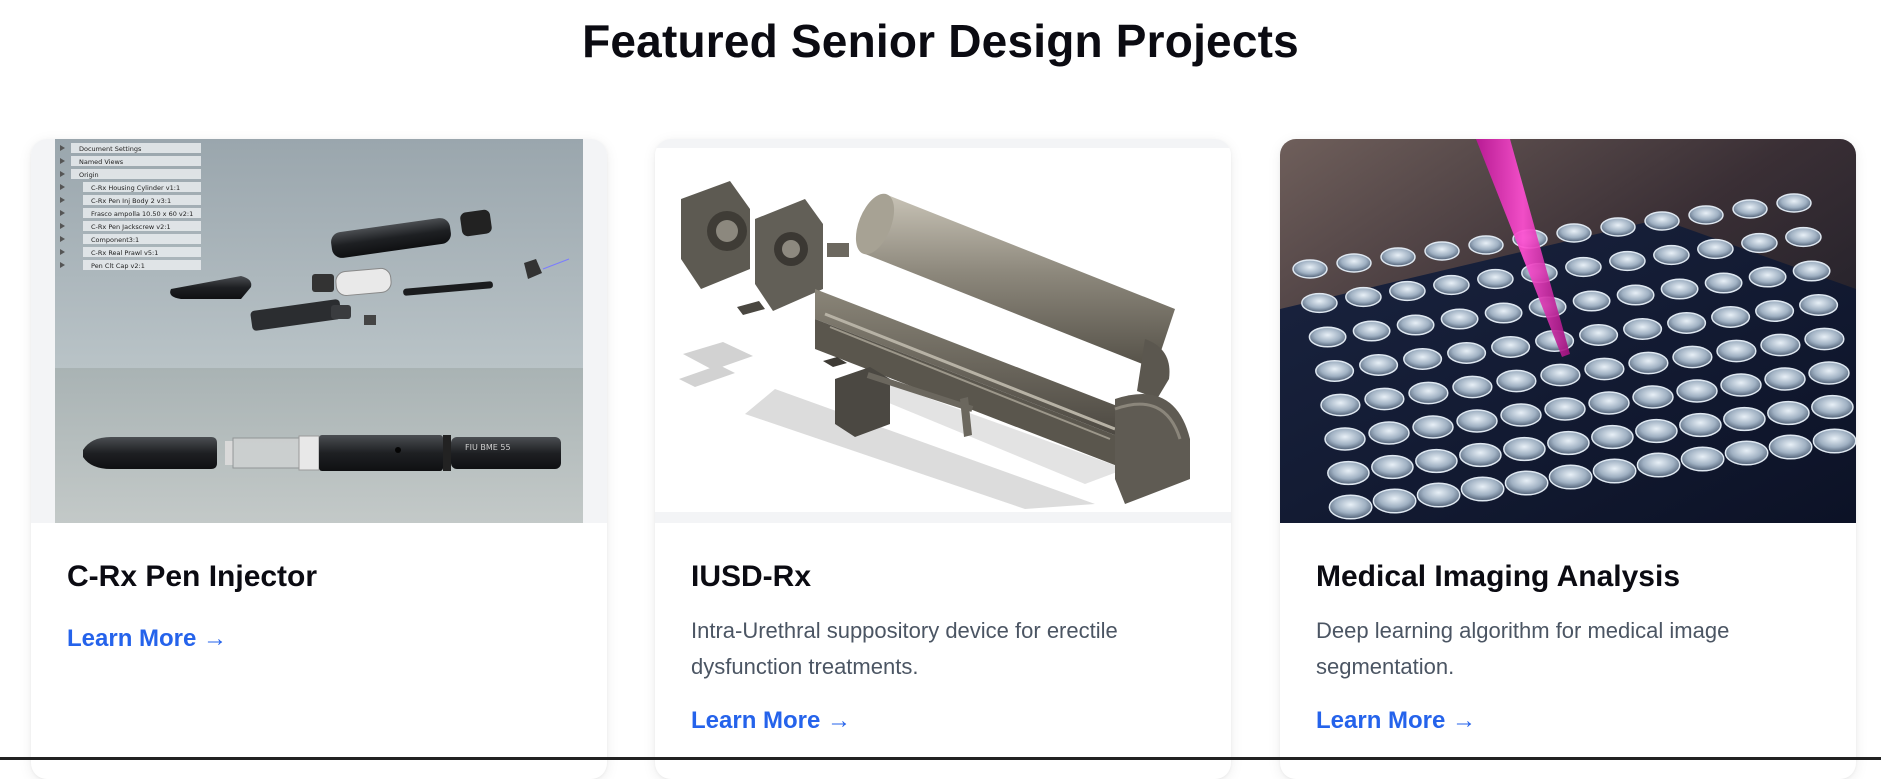 The width and height of the screenshot is (1881, 779). What do you see at coordinates (110, 149) in the screenshot?
I see `cad-tree-label: Document Settings` at bounding box center [110, 149].